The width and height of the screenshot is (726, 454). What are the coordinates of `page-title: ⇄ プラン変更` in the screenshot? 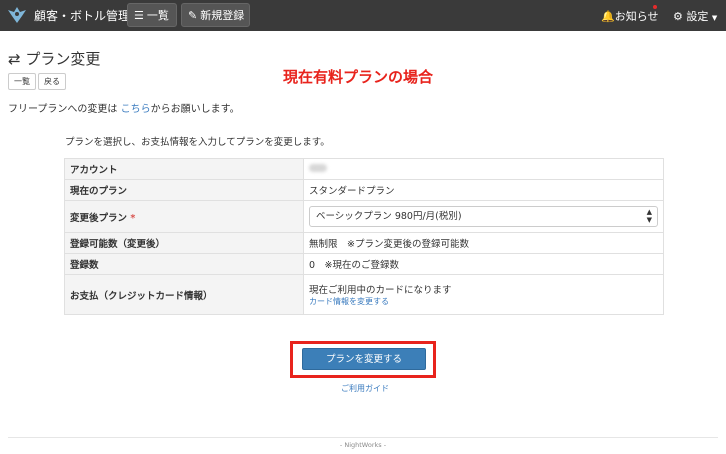 It's located at (54, 58).